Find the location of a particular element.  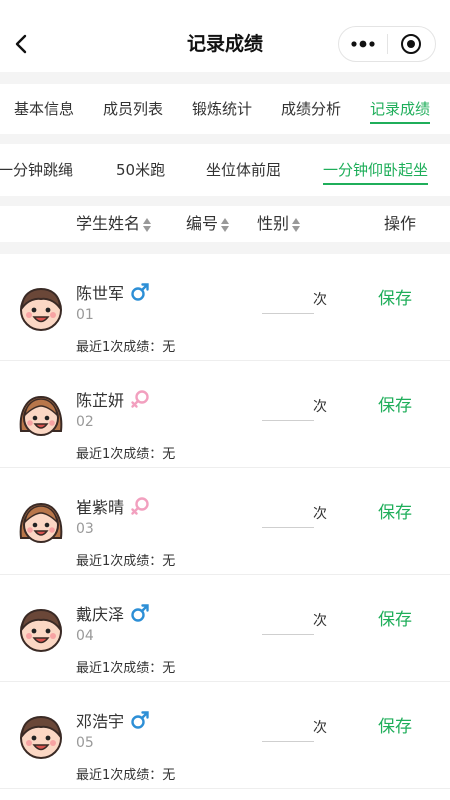

close-mini-program-button is located at coordinates (412, 44).